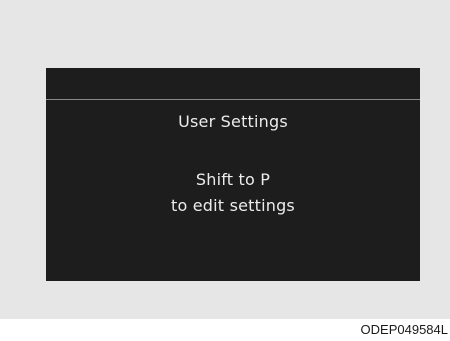  I want to click on message-line-1: Shift to P, so click(233, 179).